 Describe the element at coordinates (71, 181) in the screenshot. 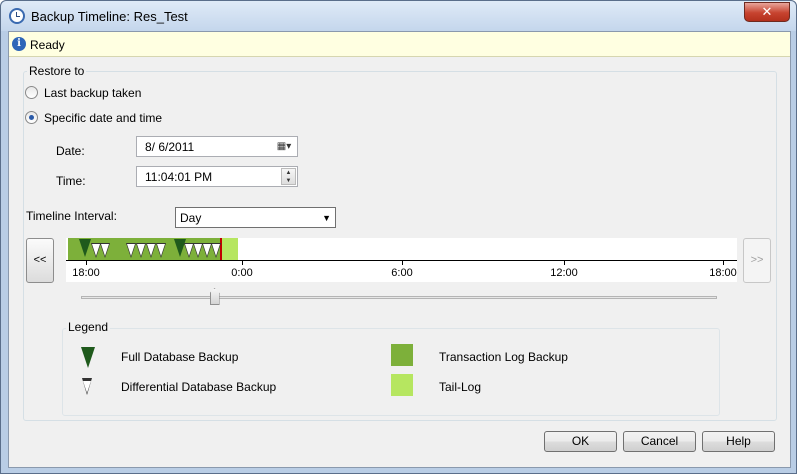

I see `time-label: Time:` at that location.